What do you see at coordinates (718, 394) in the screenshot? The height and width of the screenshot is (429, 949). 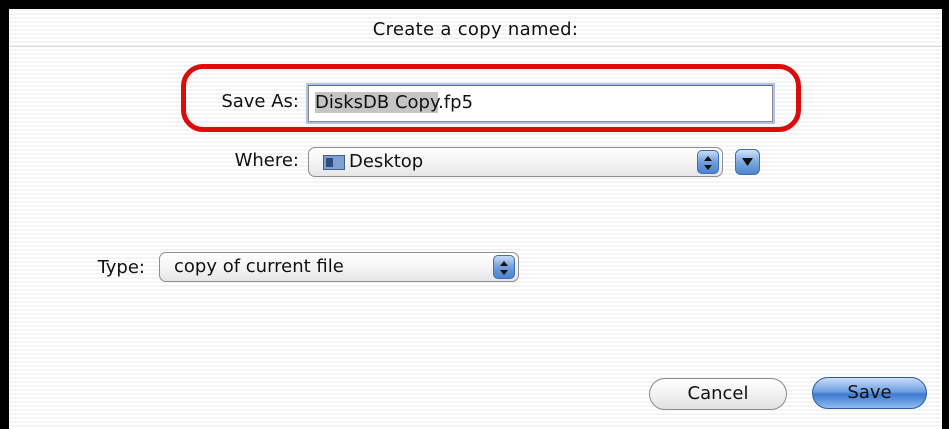 I see `cancel-button: Cancel` at bounding box center [718, 394].